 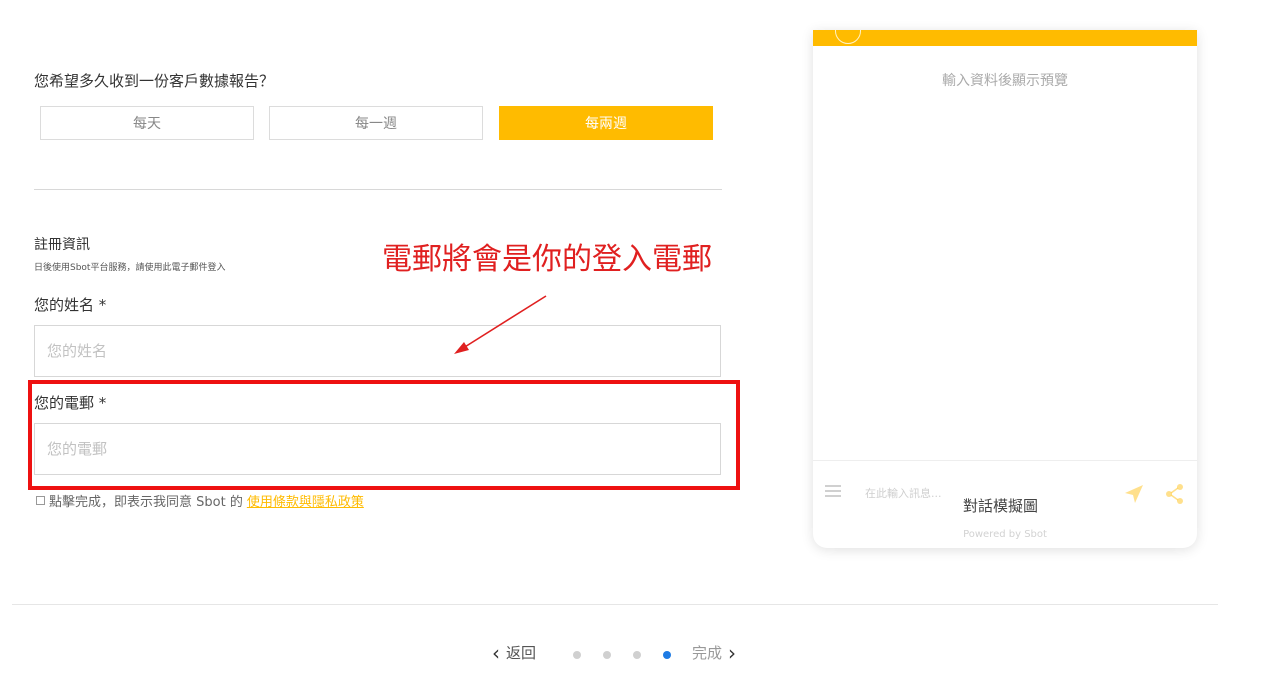 I want to click on chevron-left-icon: ‹, so click(x=496, y=652).